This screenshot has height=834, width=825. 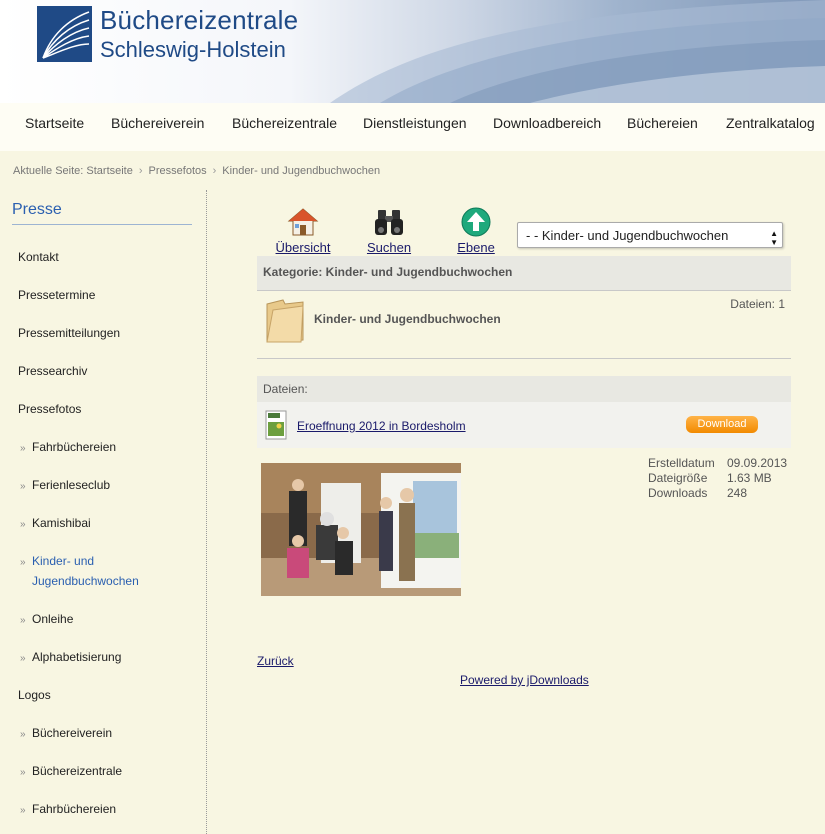 What do you see at coordinates (193, 50) in the screenshot?
I see `site-title-line2: Schleswig-Holstein` at bounding box center [193, 50].